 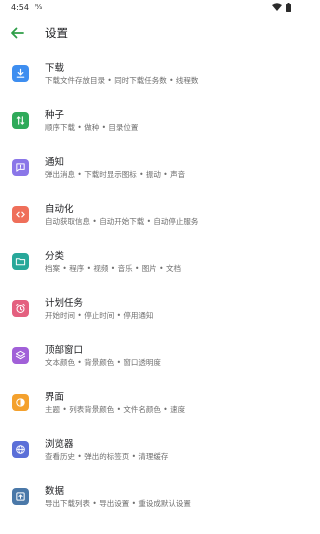 What do you see at coordinates (20, 355) in the screenshot?
I see `layers-icon` at bounding box center [20, 355].